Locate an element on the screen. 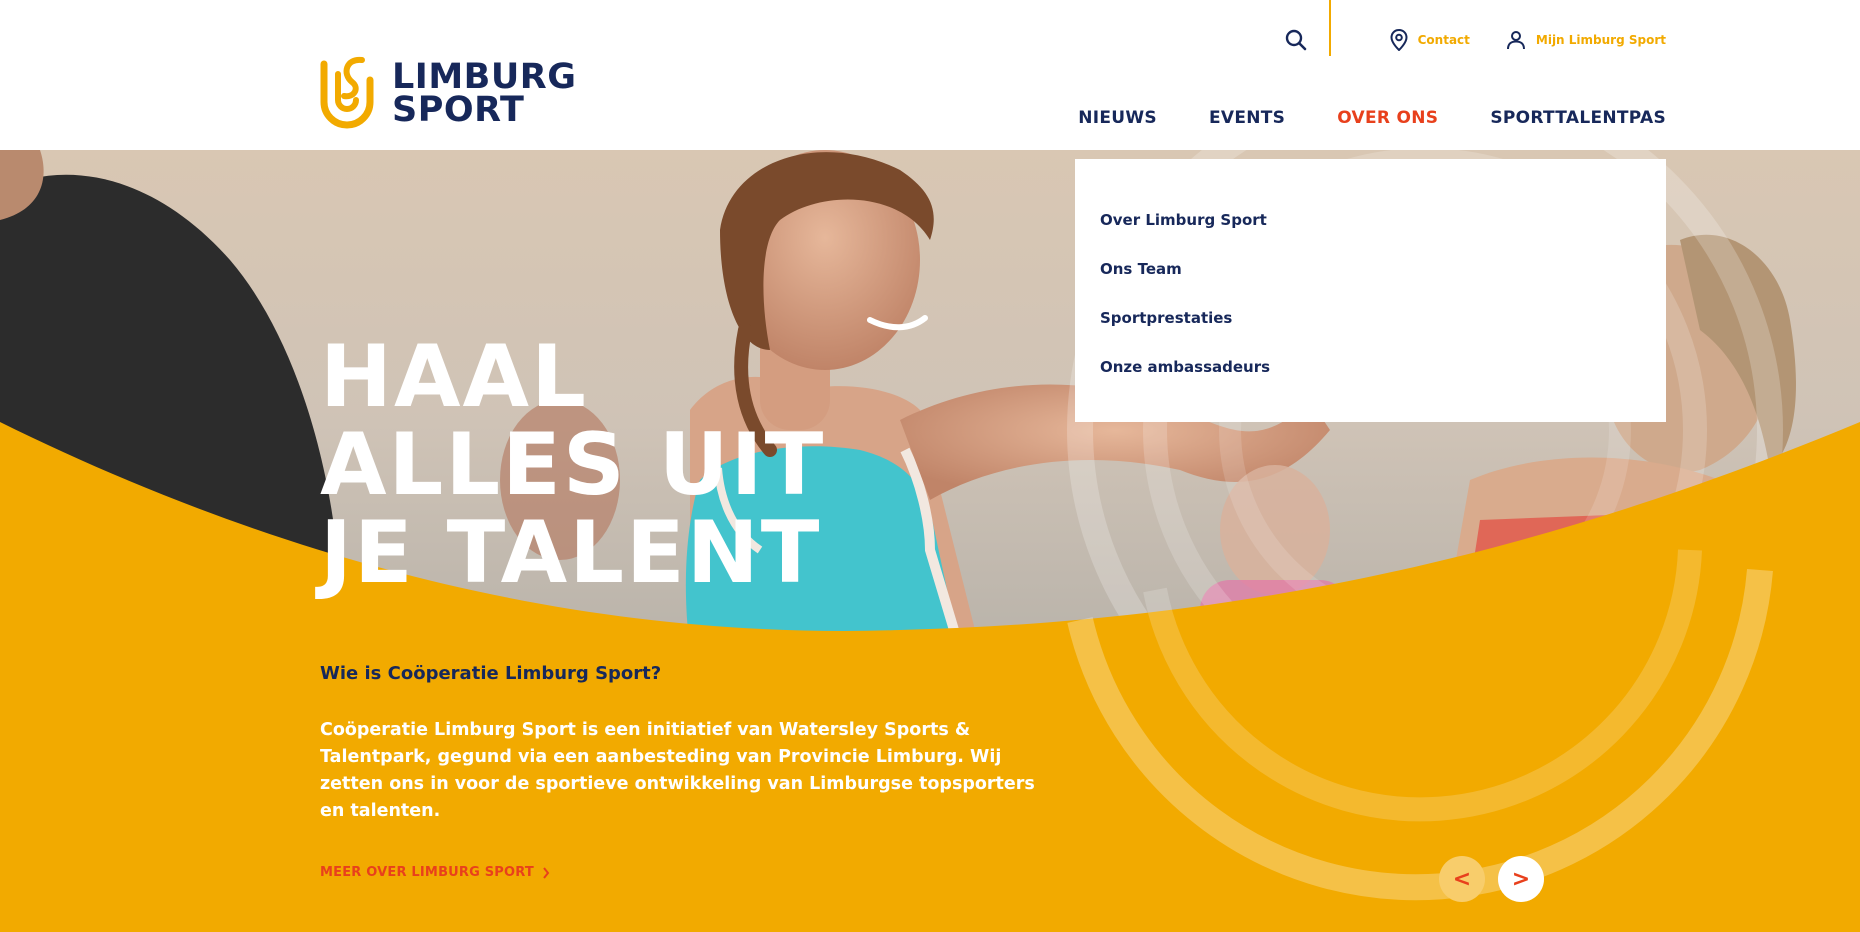 Image resolution: width=1860 pixels, height=932 pixels. main-nav: NIEUWS EVENTS OVER ONS SPORTTALENTPAS is located at coordinates (1346, 118).